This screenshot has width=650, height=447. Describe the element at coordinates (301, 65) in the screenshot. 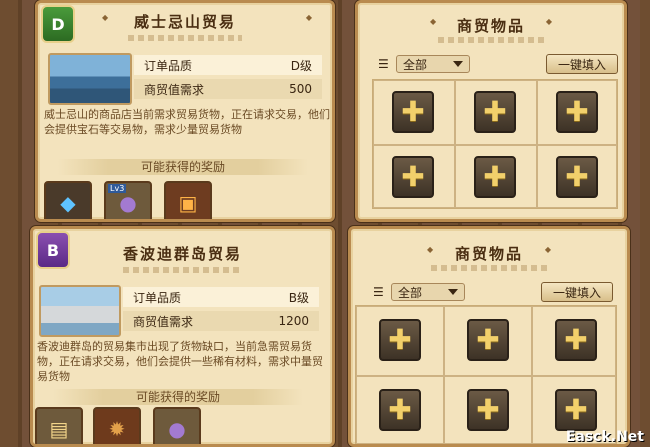

I see `quality-value: D级` at that location.